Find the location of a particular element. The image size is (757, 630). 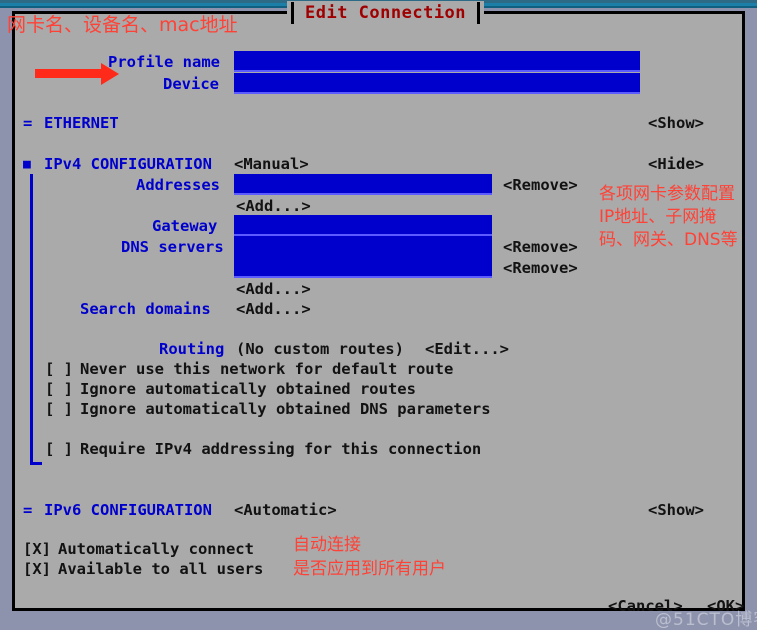

device-label: Device is located at coordinates (191, 84).